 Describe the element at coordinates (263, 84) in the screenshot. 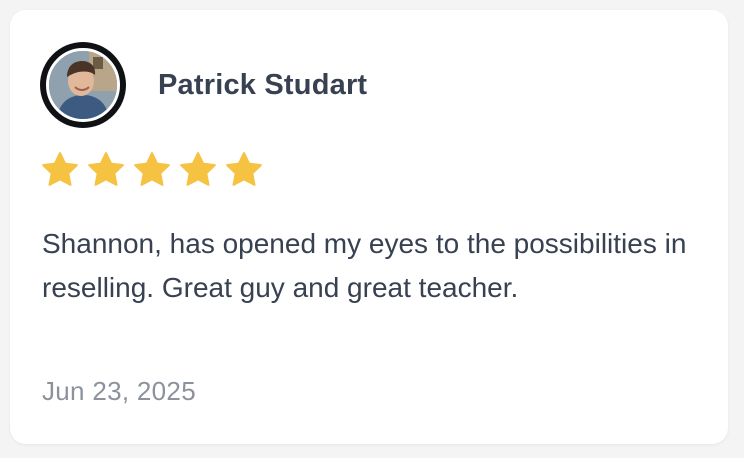

I see `reviewer-name: Patrick Studart` at that location.